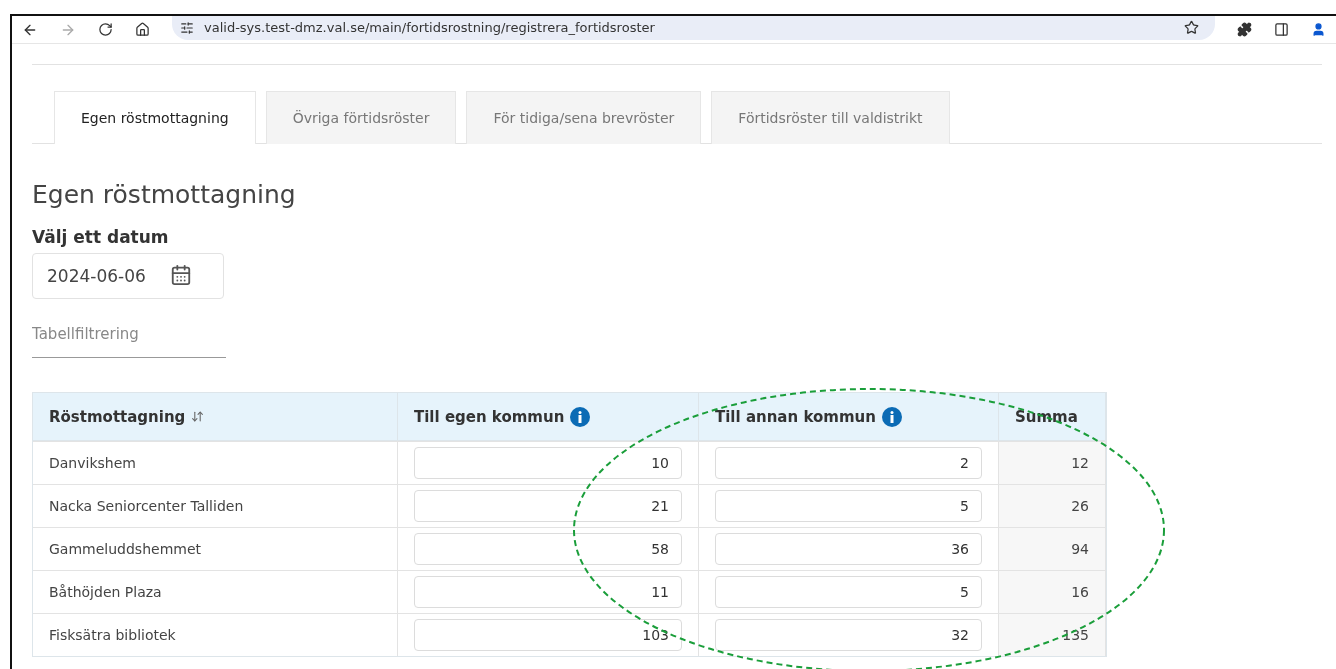 The width and height of the screenshot is (1336, 669). What do you see at coordinates (155, 117) in the screenshot?
I see `tab: Egen röstmottagning` at bounding box center [155, 117].